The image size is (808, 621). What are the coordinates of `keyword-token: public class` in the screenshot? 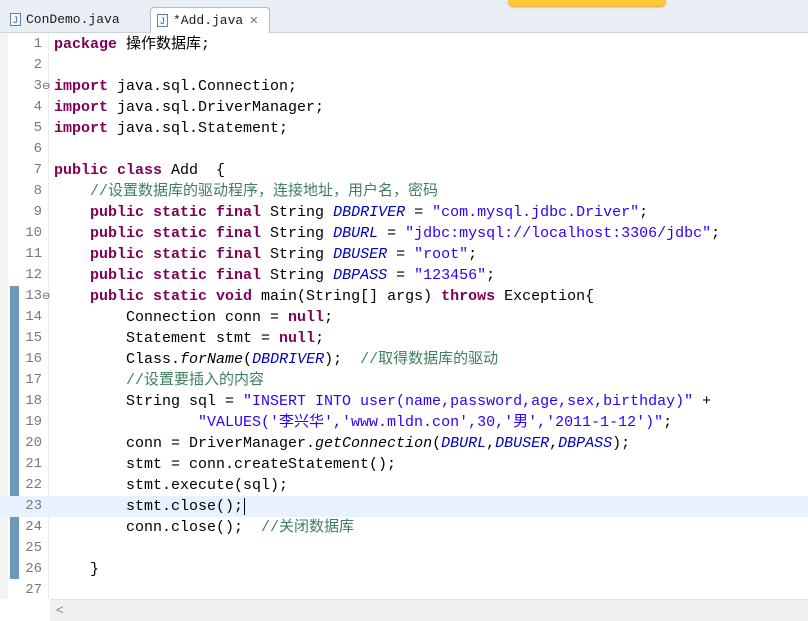 It's located at (113, 170).